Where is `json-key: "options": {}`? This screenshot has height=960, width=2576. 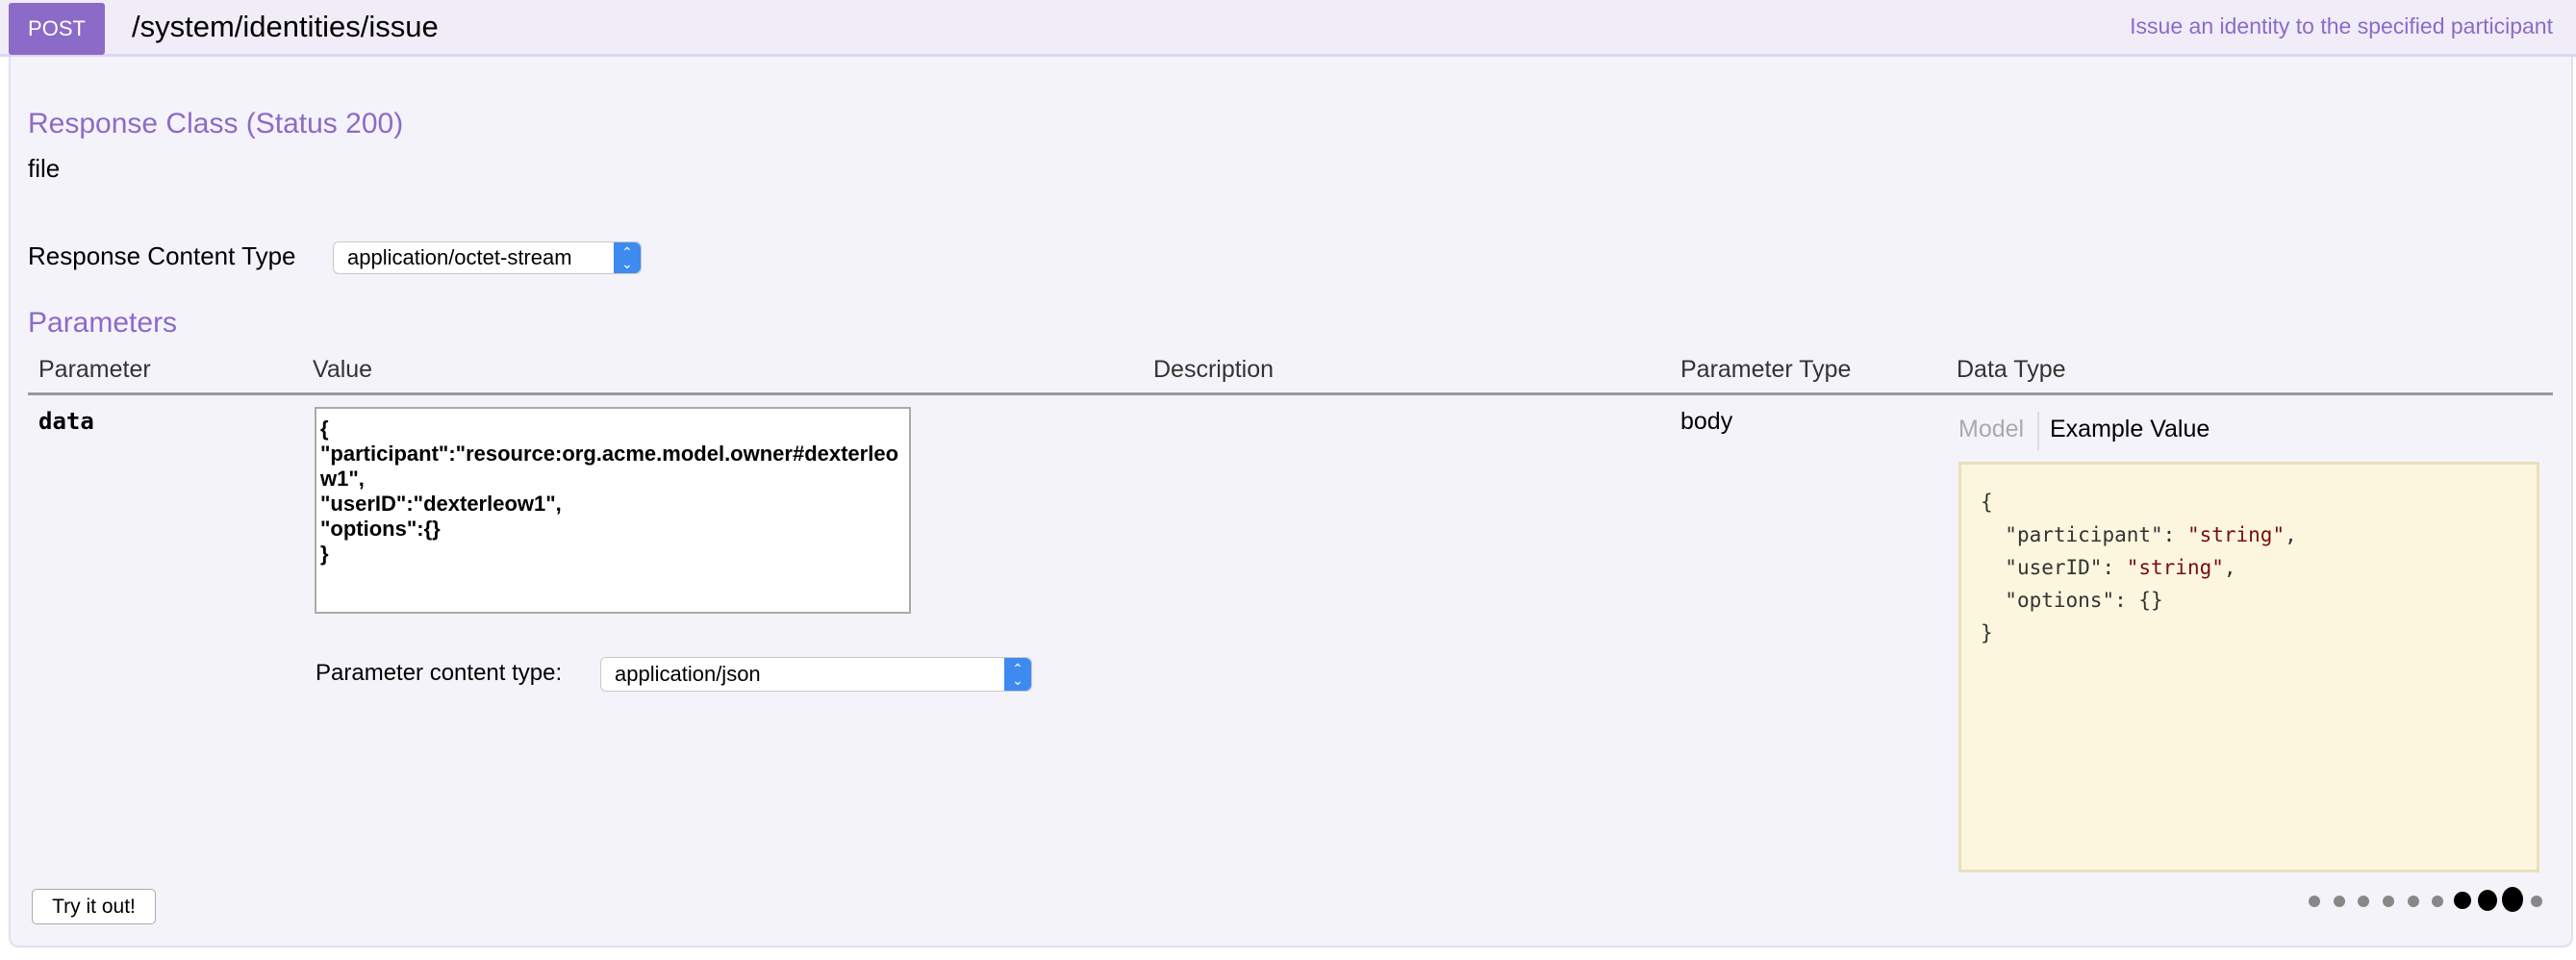 json-key: "options": {} is located at coordinates (2084, 600).